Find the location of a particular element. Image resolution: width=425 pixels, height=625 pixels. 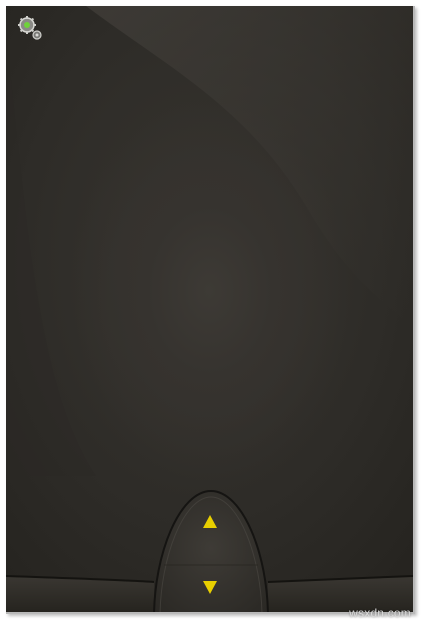

scroll-up-button is located at coordinates (210, 521).